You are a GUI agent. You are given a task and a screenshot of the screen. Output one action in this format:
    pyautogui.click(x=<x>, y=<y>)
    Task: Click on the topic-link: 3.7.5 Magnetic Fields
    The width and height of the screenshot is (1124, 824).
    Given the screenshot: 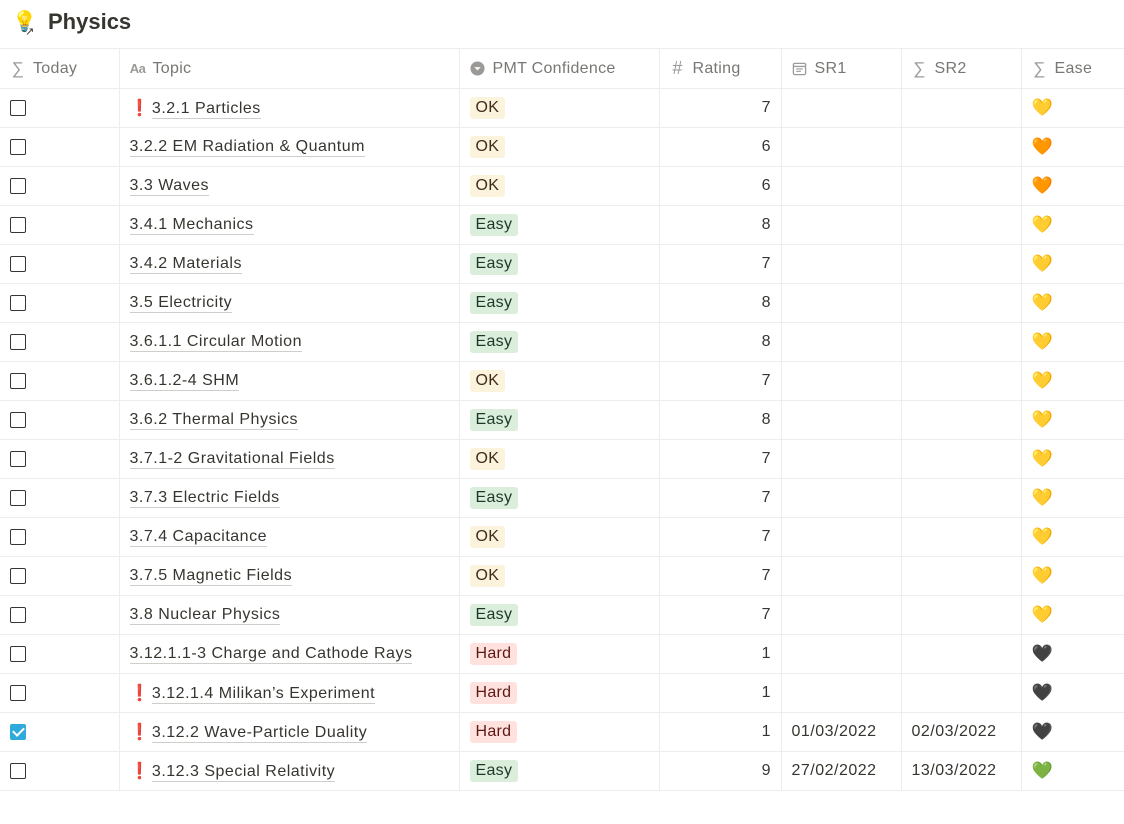 What is the action you would take?
    pyautogui.click(x=211, y=576)
    